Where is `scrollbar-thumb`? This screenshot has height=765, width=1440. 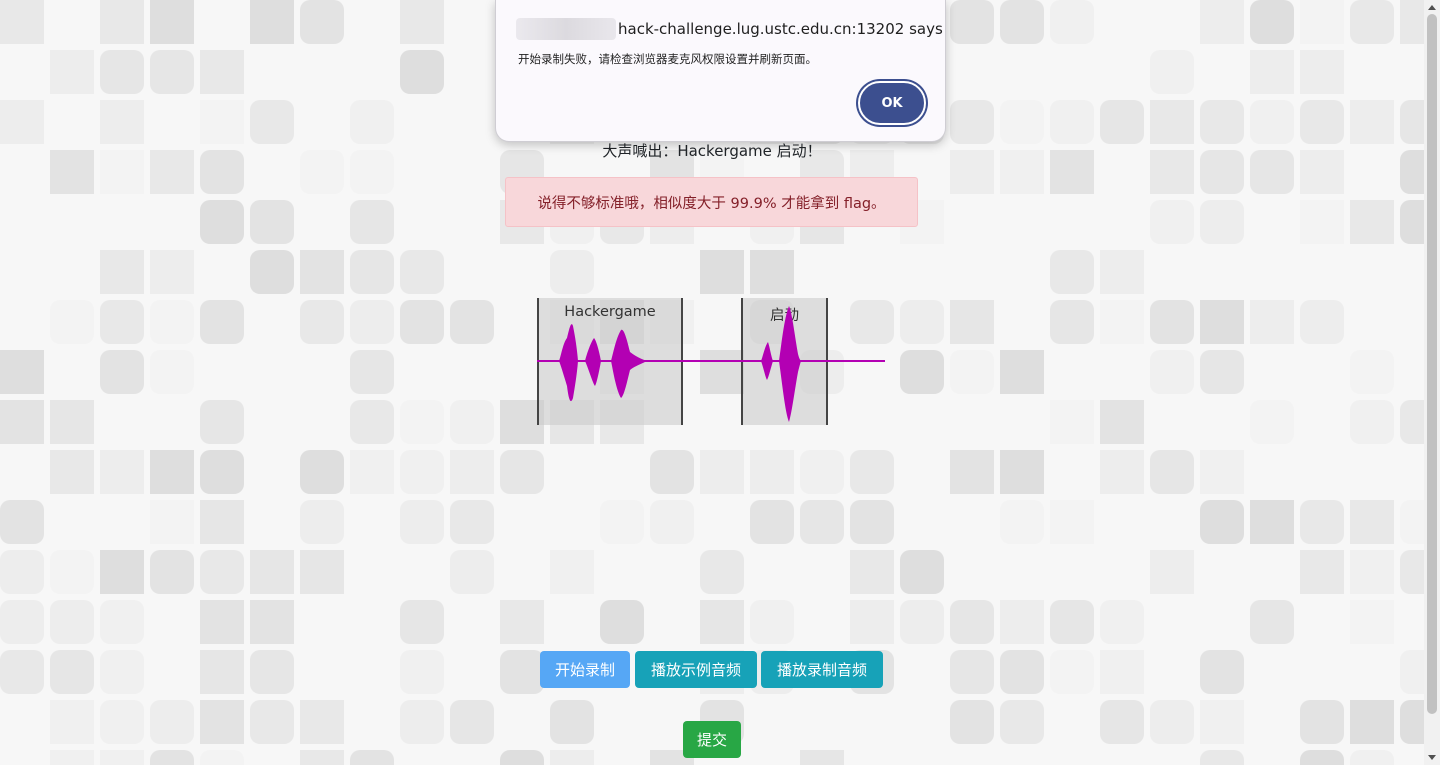
scrollbar-thumb is located at coordinates (1432, 364).